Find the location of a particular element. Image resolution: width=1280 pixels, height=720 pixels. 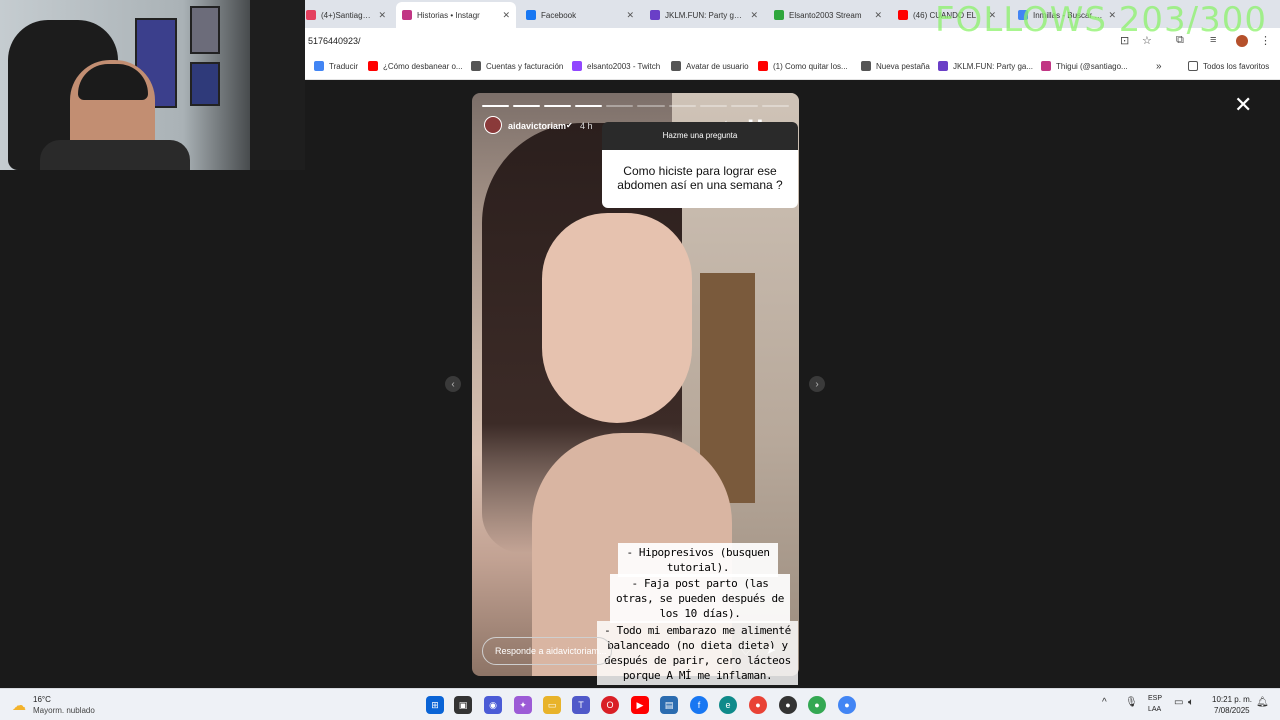

bookmark-label: Cuentas y facturación is located at coordinates (525, 66).